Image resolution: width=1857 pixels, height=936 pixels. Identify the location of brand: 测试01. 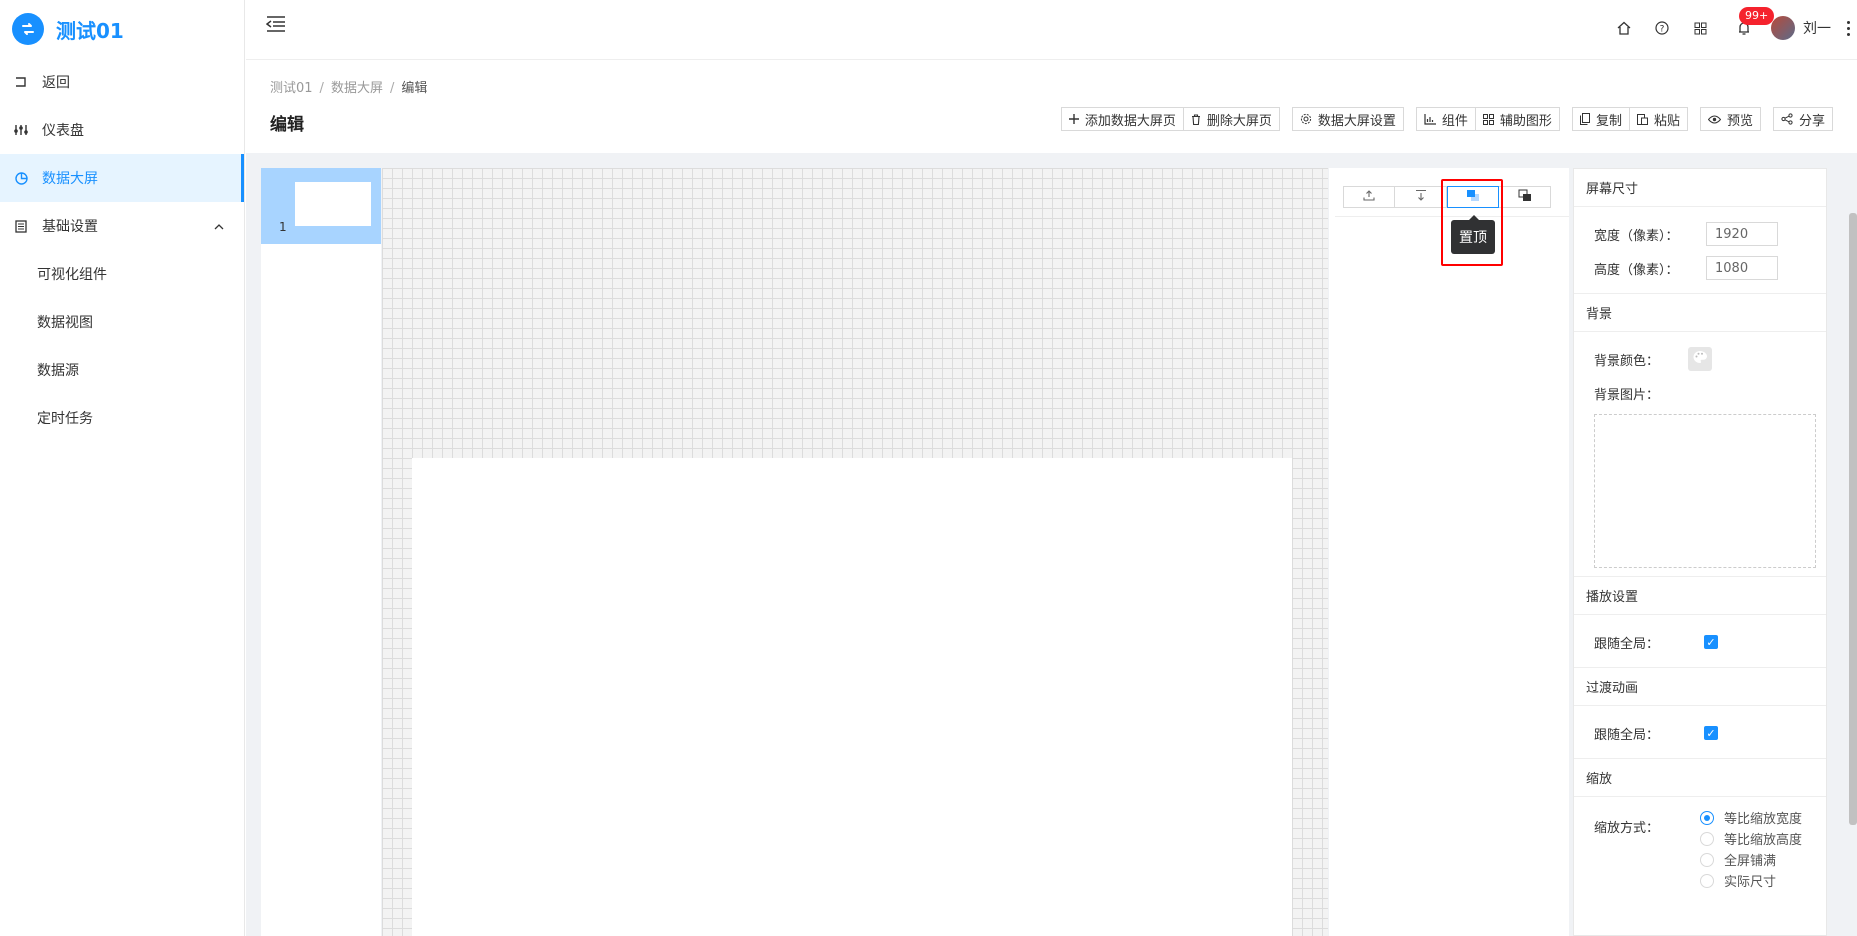
(122, 29).